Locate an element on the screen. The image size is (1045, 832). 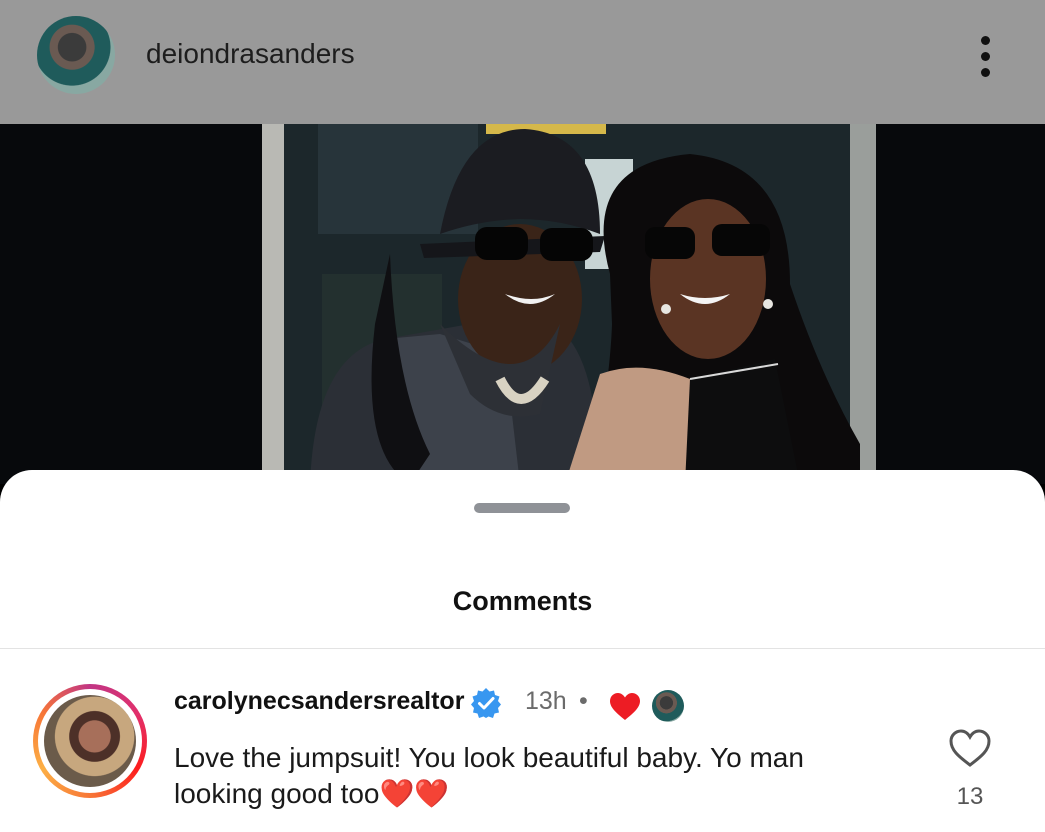
commenter-avatar is located at coordinates (90, 741).